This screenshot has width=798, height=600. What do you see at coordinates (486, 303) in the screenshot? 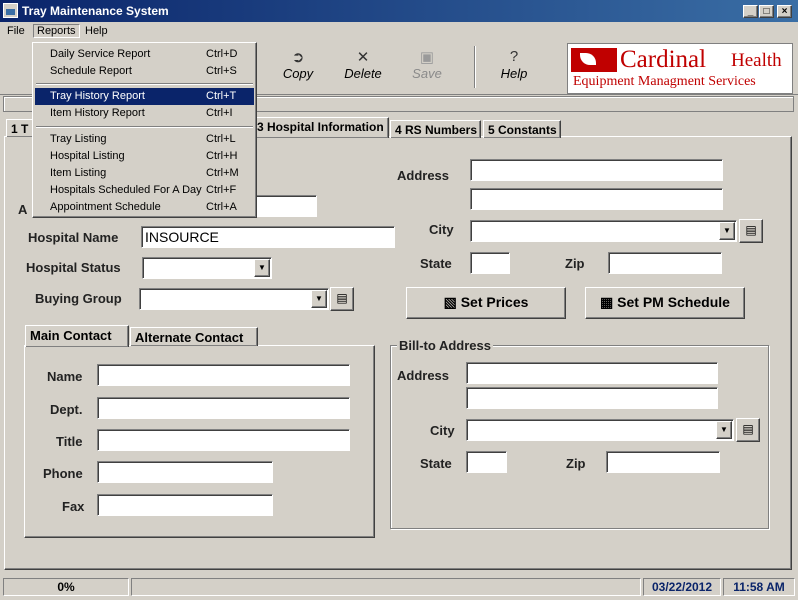
I see `set-prices-button: ▧ Set Prices` at bounding box center [486, 303].